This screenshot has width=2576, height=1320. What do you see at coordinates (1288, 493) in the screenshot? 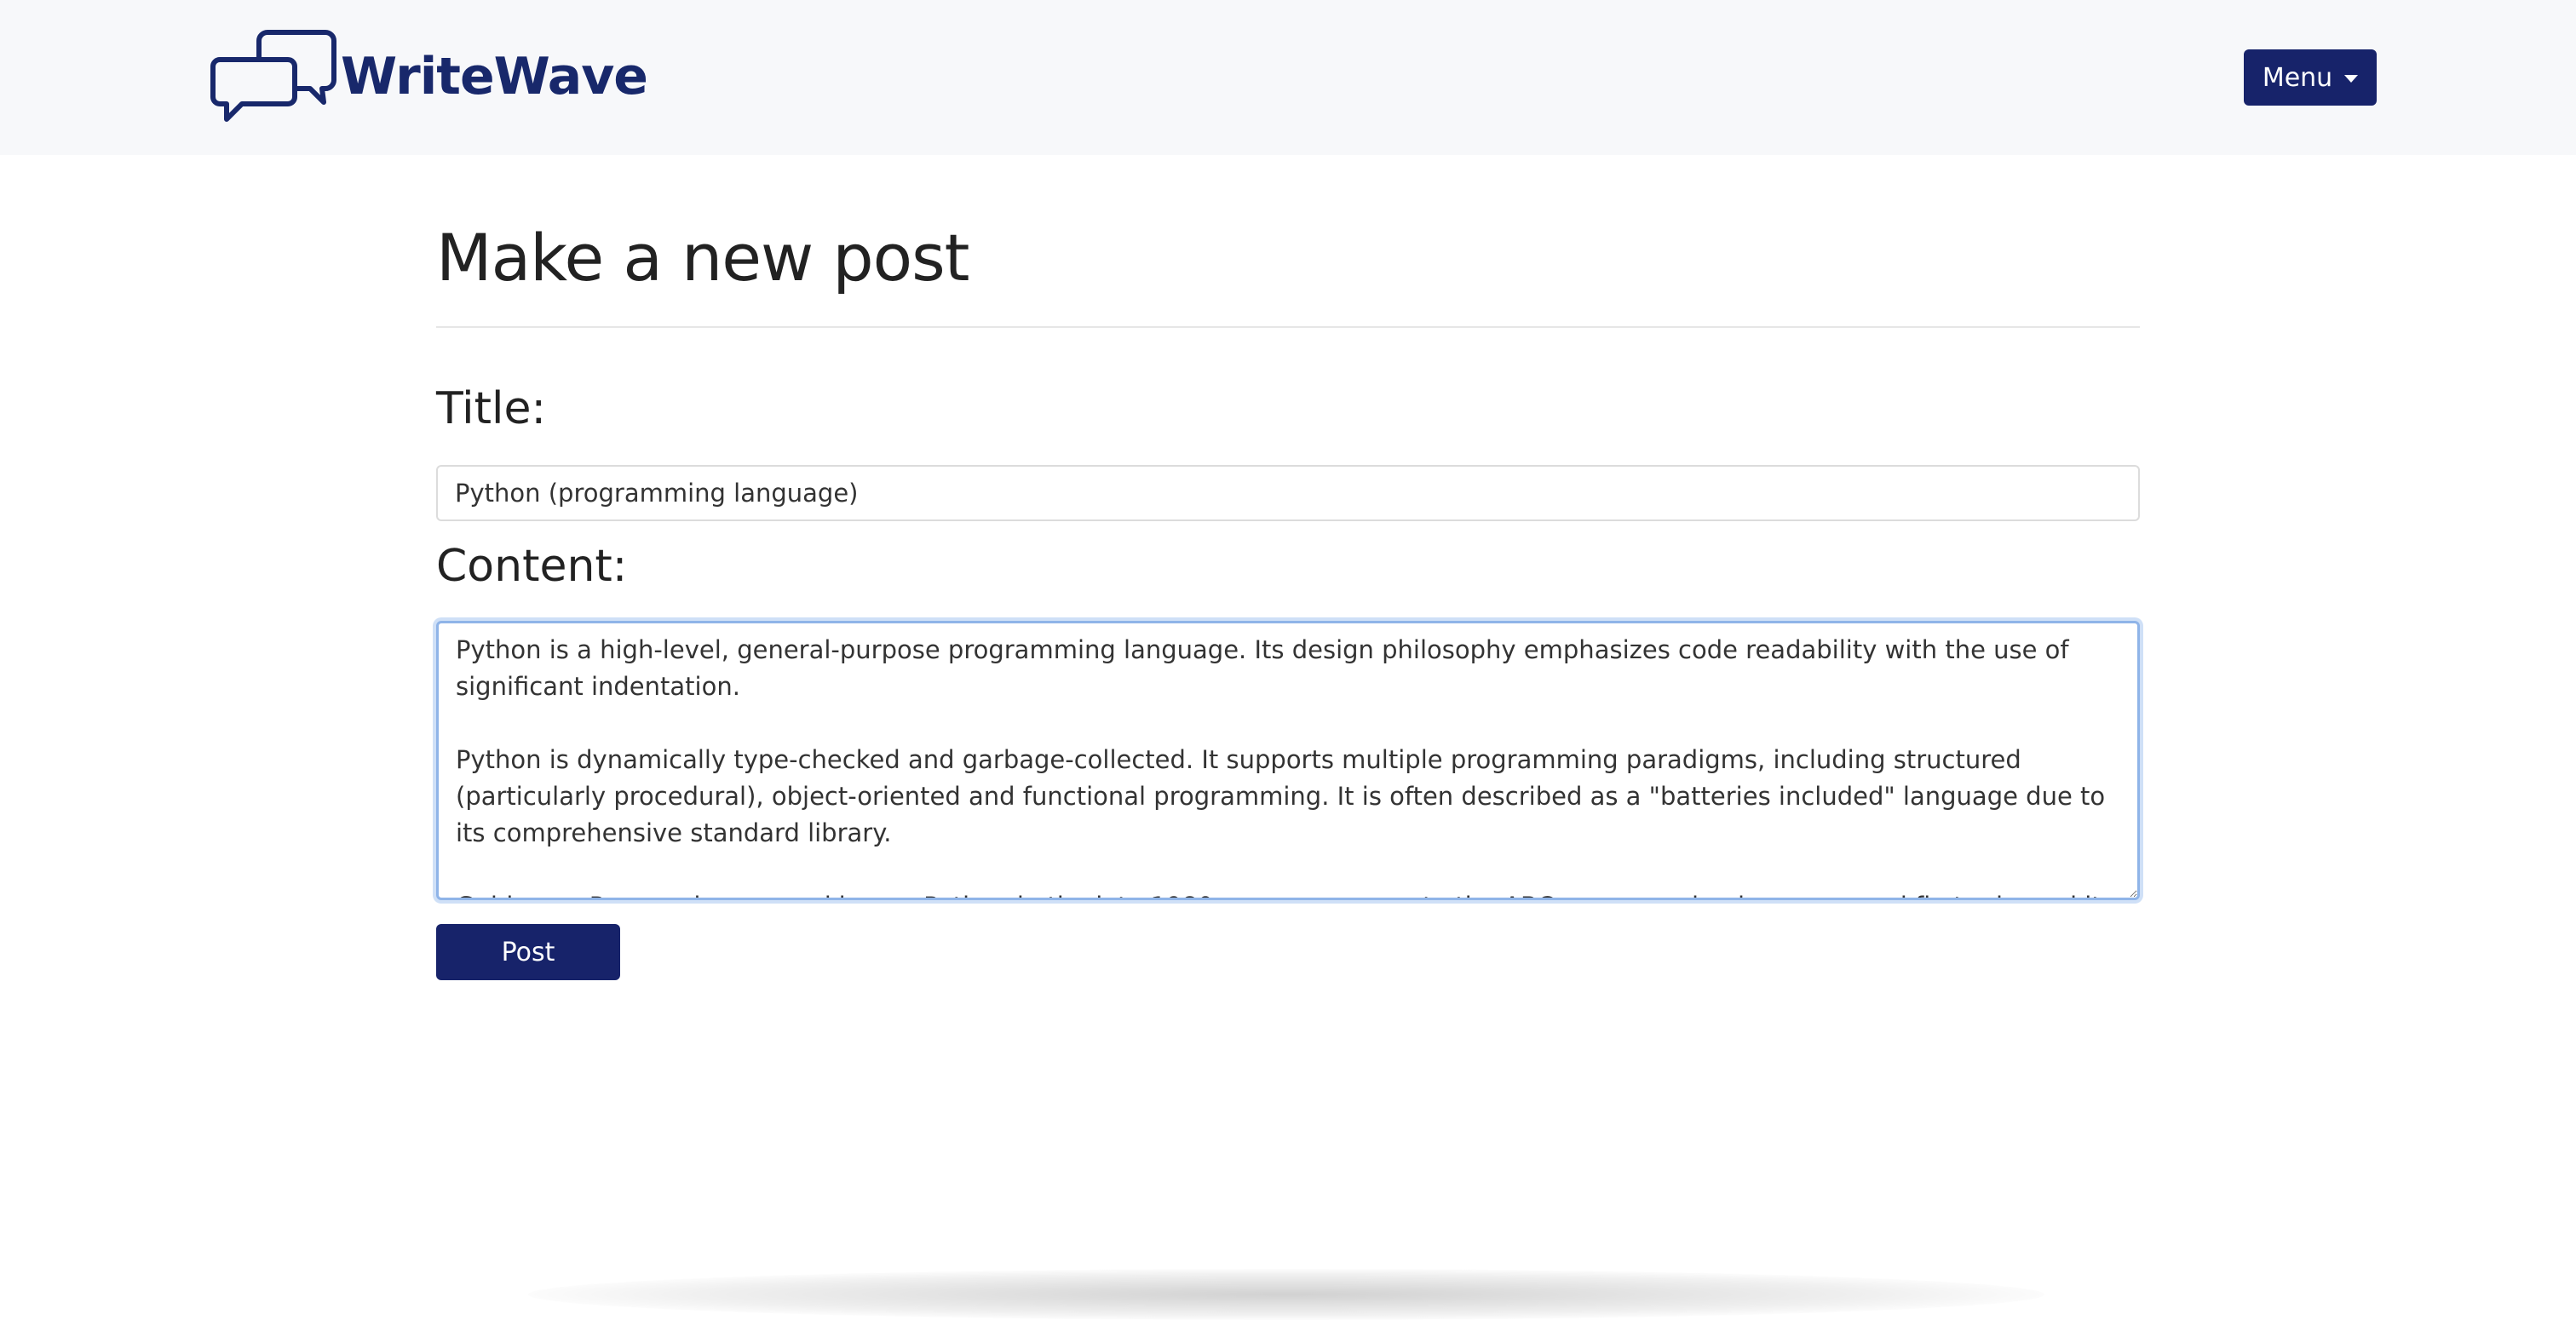
I see `title-input` at bounding box center [1288, 493].